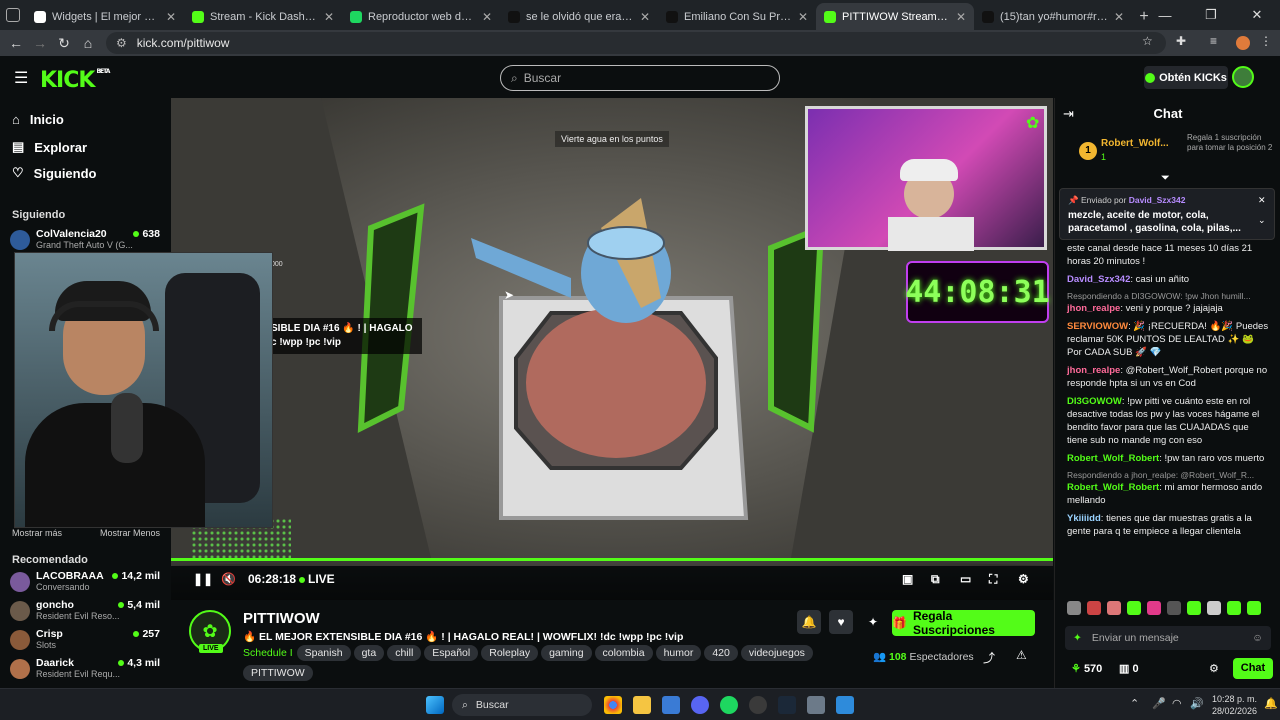  I want to click on url-field: ⚙ kick.com/pittiwow, so click(636, 43).